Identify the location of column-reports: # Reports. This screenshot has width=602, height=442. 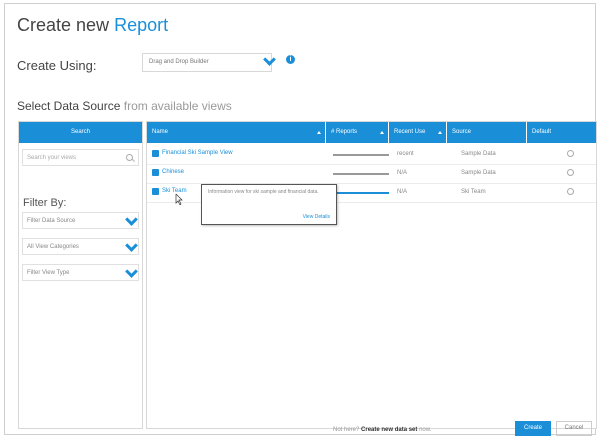
(357, 132).